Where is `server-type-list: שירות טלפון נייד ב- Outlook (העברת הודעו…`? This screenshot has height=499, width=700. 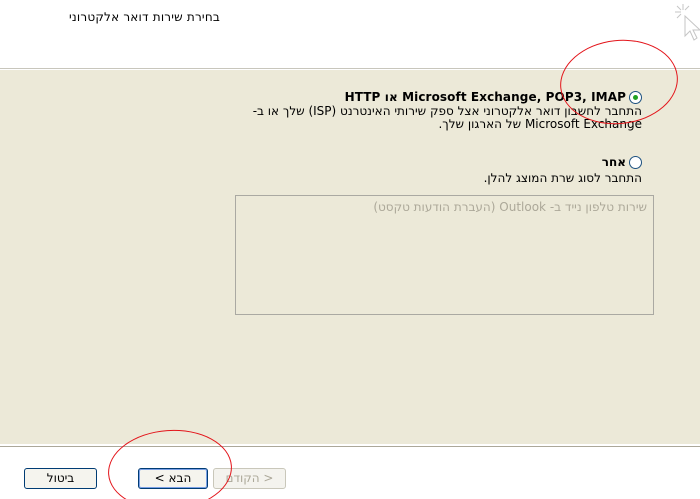 server-type-list: שירות טלפון נייד ב- Outlook (העברת הודעו… is located at coordinates (444, 255).